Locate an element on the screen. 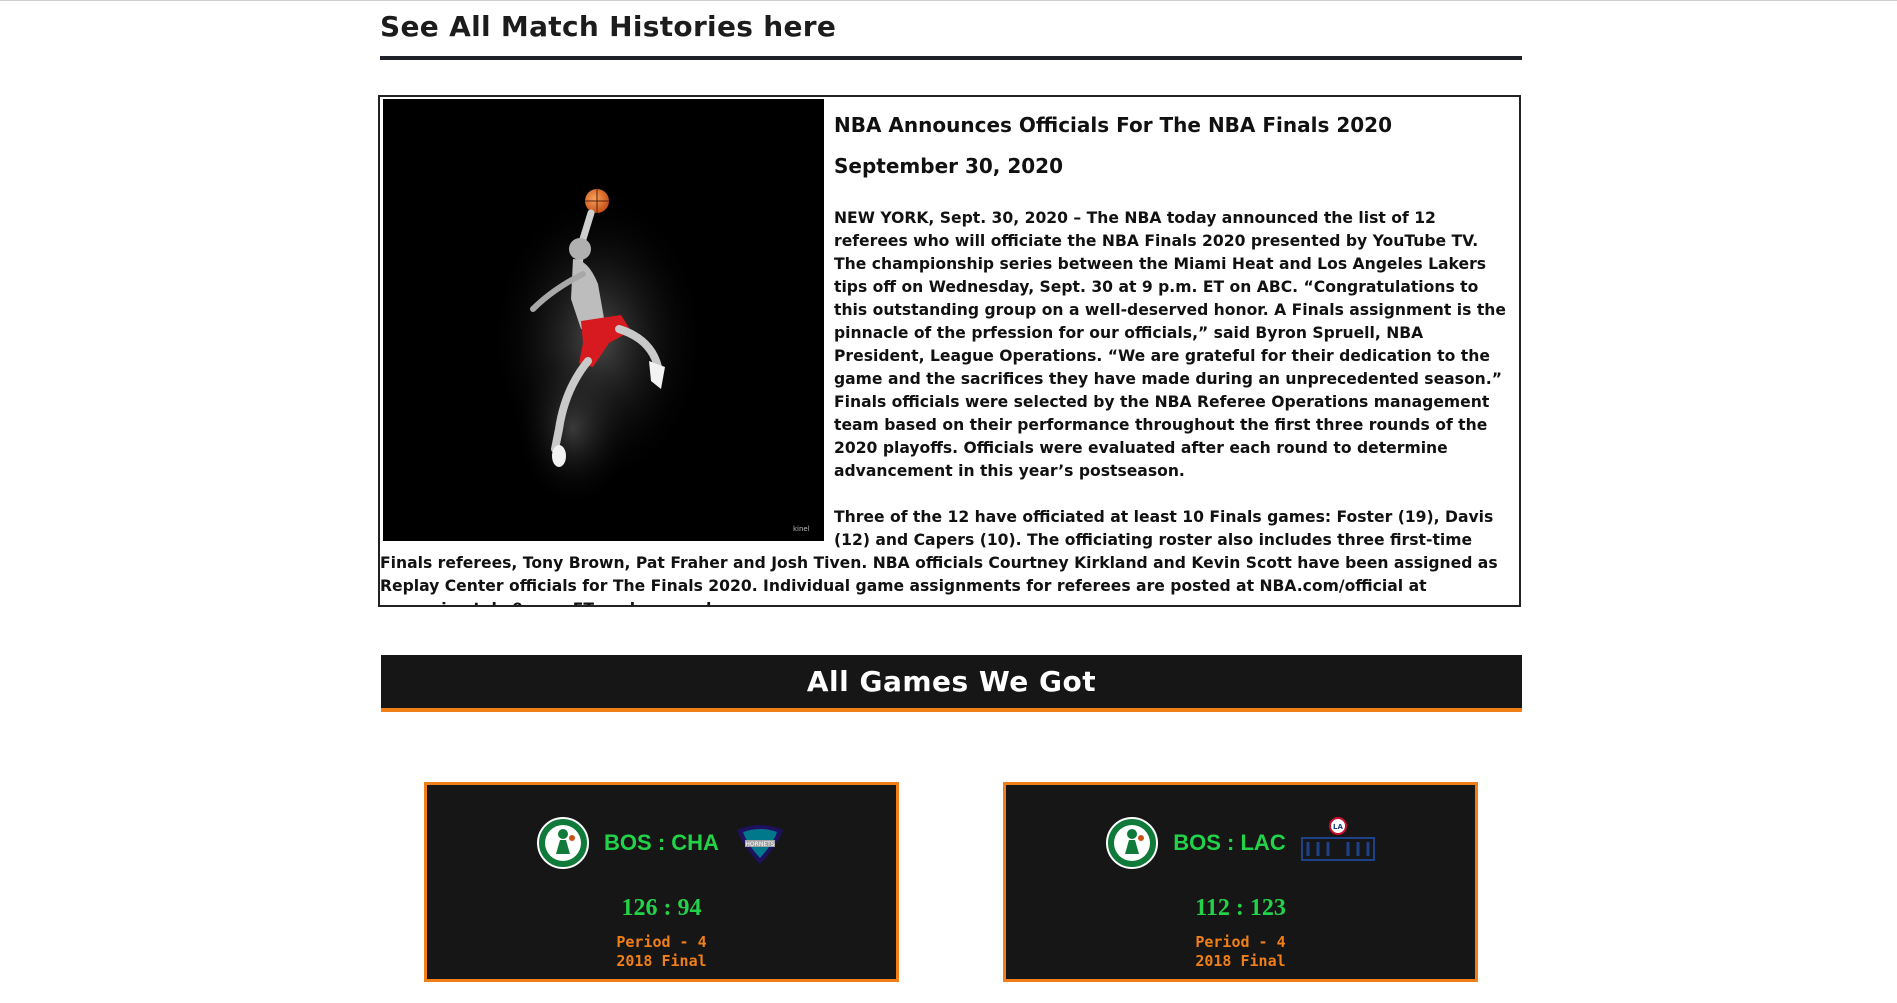 This screenshot has height=1003, width=1897. svg-text: kinel is located at coordinates (801, 529).